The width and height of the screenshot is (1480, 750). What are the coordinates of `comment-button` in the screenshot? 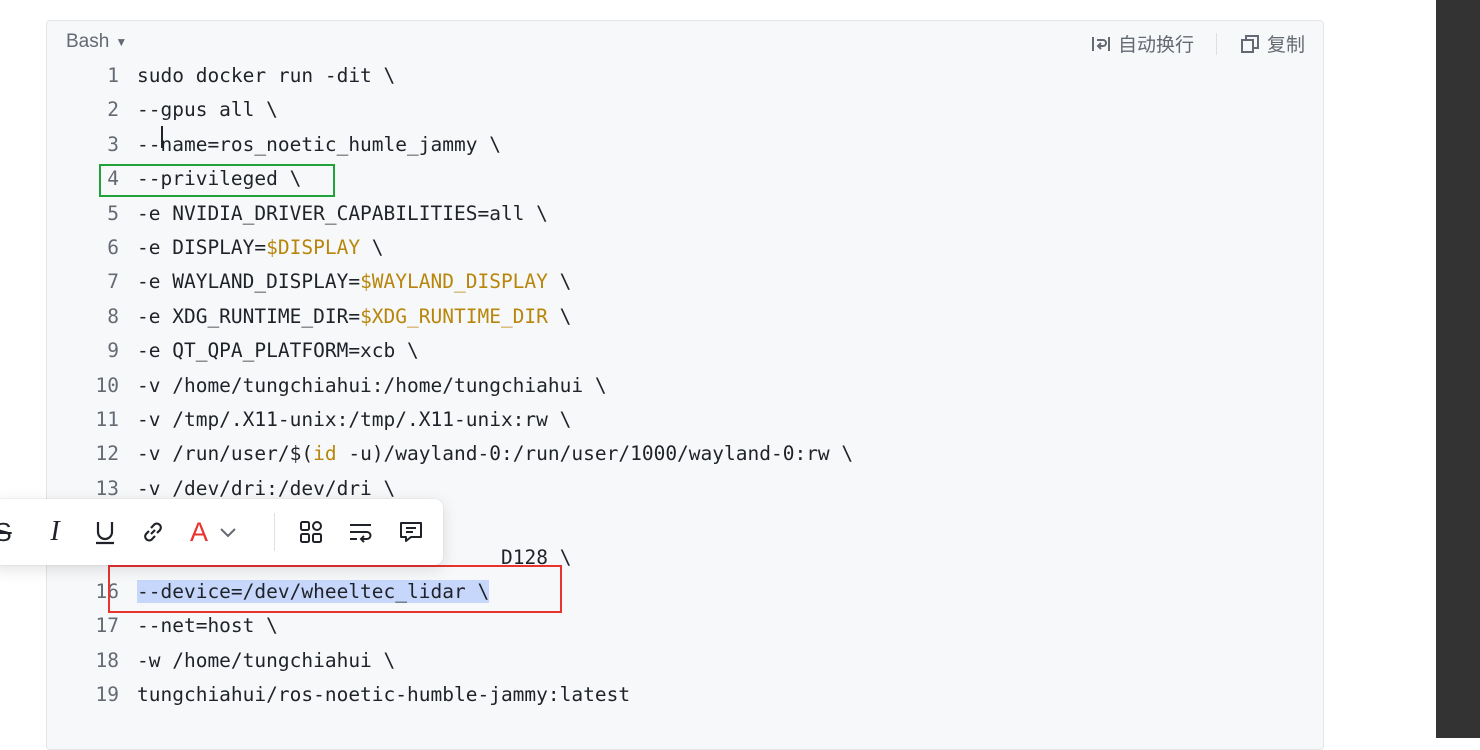 It's located at (411, 532).